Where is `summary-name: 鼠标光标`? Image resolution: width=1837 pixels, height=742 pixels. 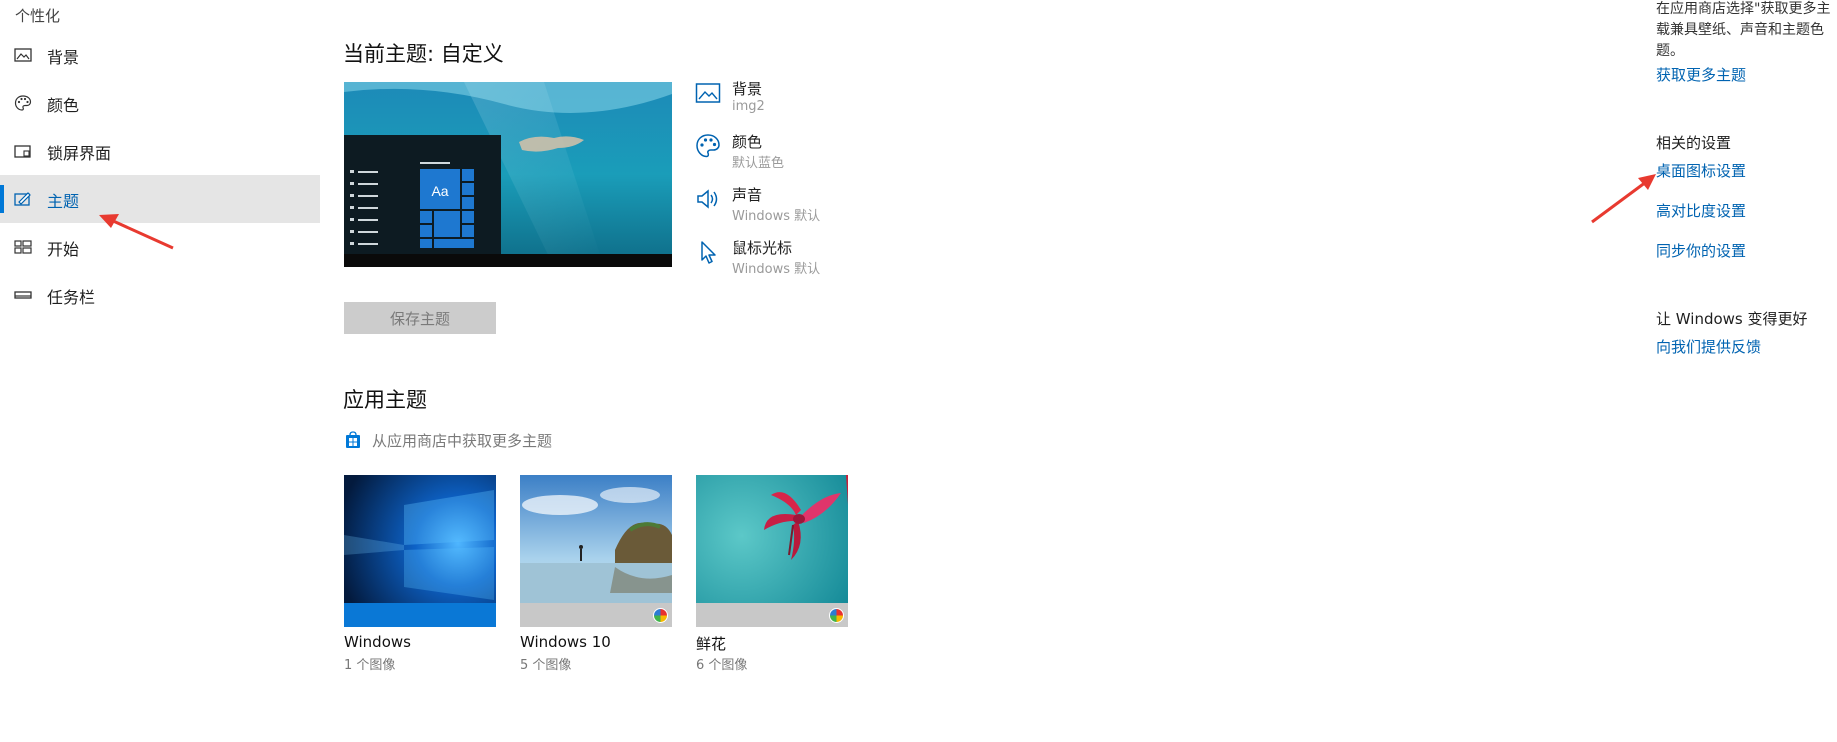 summary-name: 鼠标光标 is located at coordinates (762, 248).